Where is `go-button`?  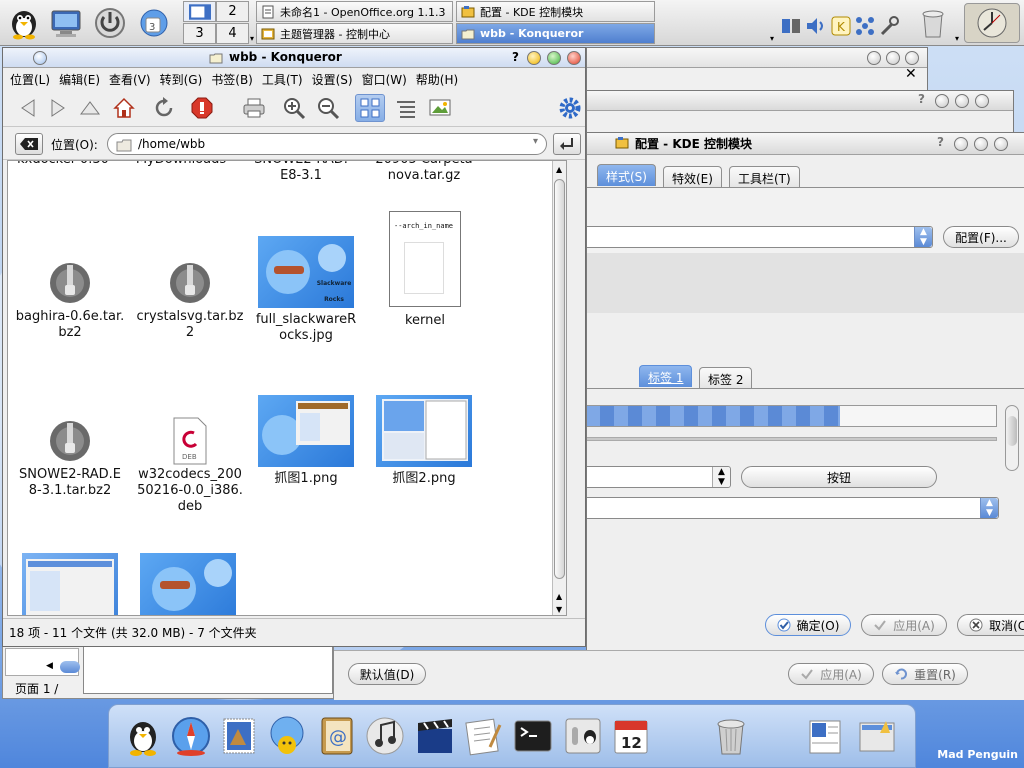 go-button is located at coordinates (567, 144).